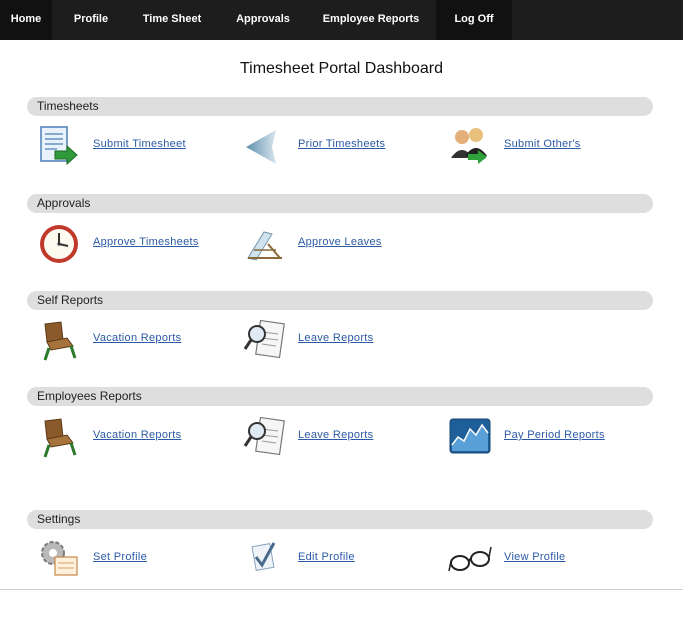 Image resolution: width=683 pixels, height=628 pixels. I want to click on approve-leaves-entry: Approve Leaves, so click(337, 244).